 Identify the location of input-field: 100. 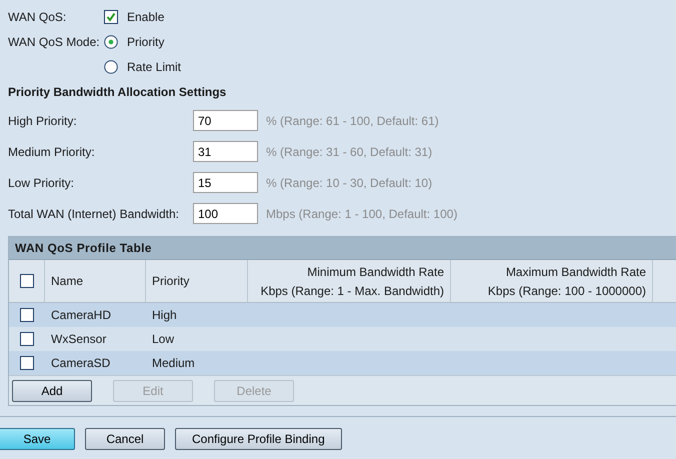
(225, 213).